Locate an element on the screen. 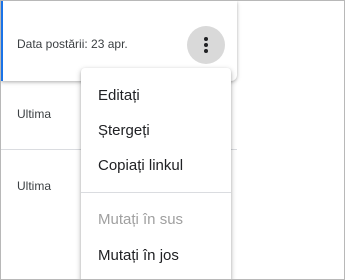 Image resolution: width=345 pixels, height=280 pixels. accent-edge is located at coordinates (2, 41).